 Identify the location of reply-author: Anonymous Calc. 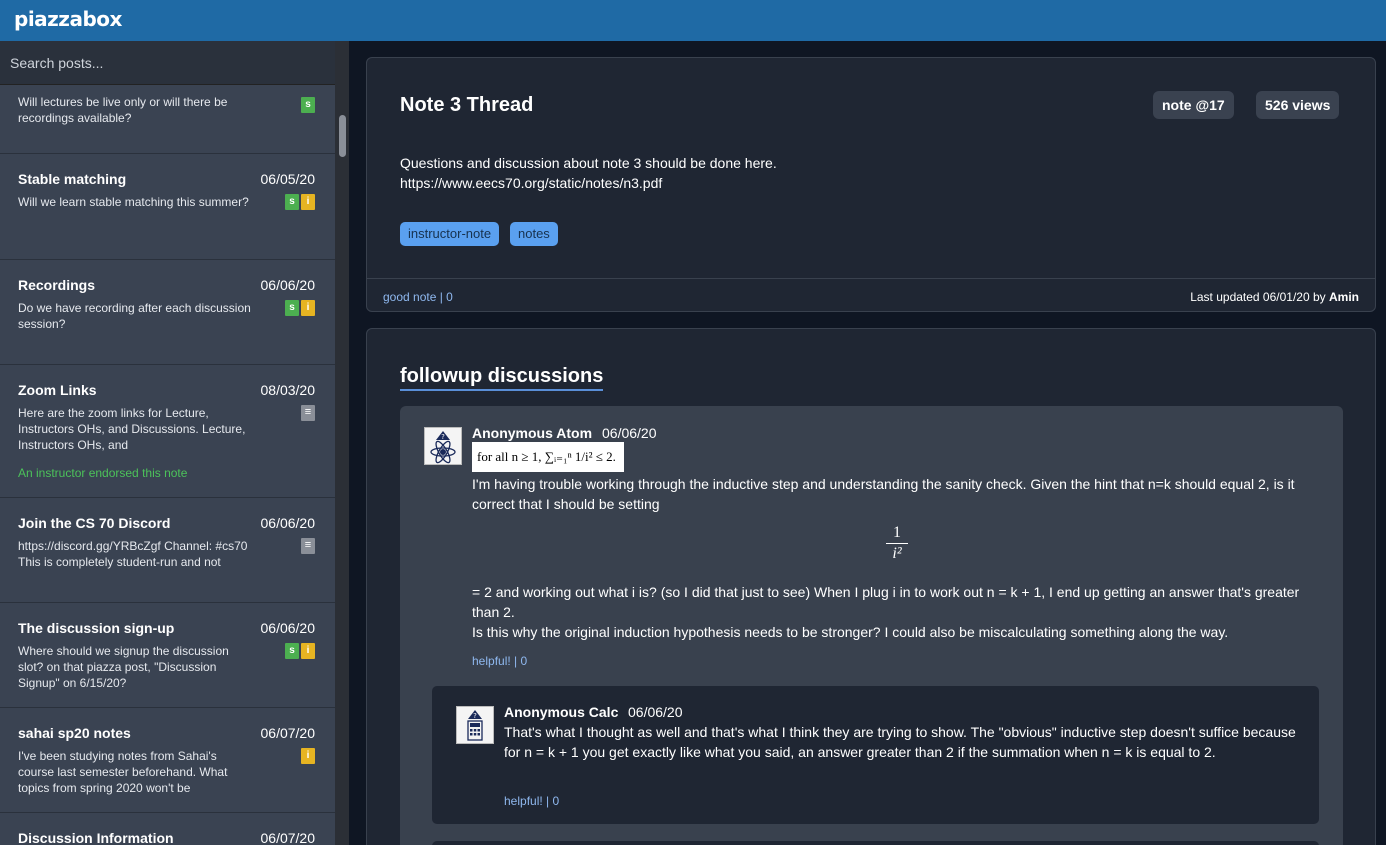
(561, 712).